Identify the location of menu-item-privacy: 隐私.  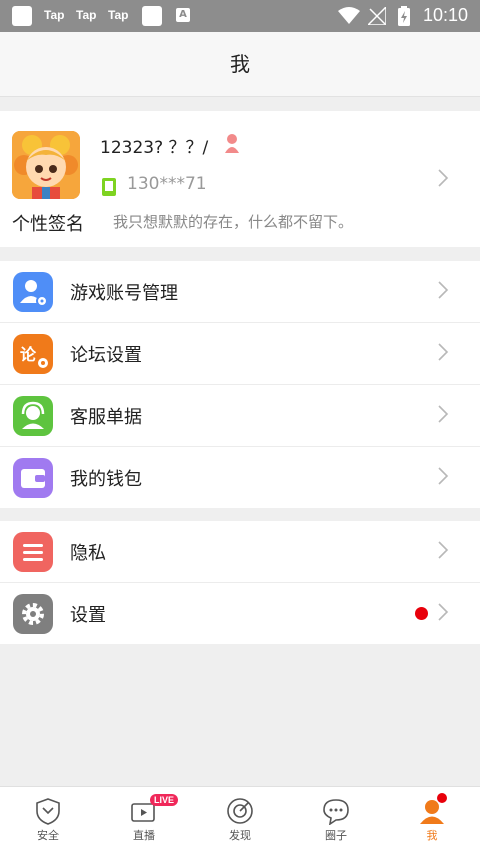
(240, 552).